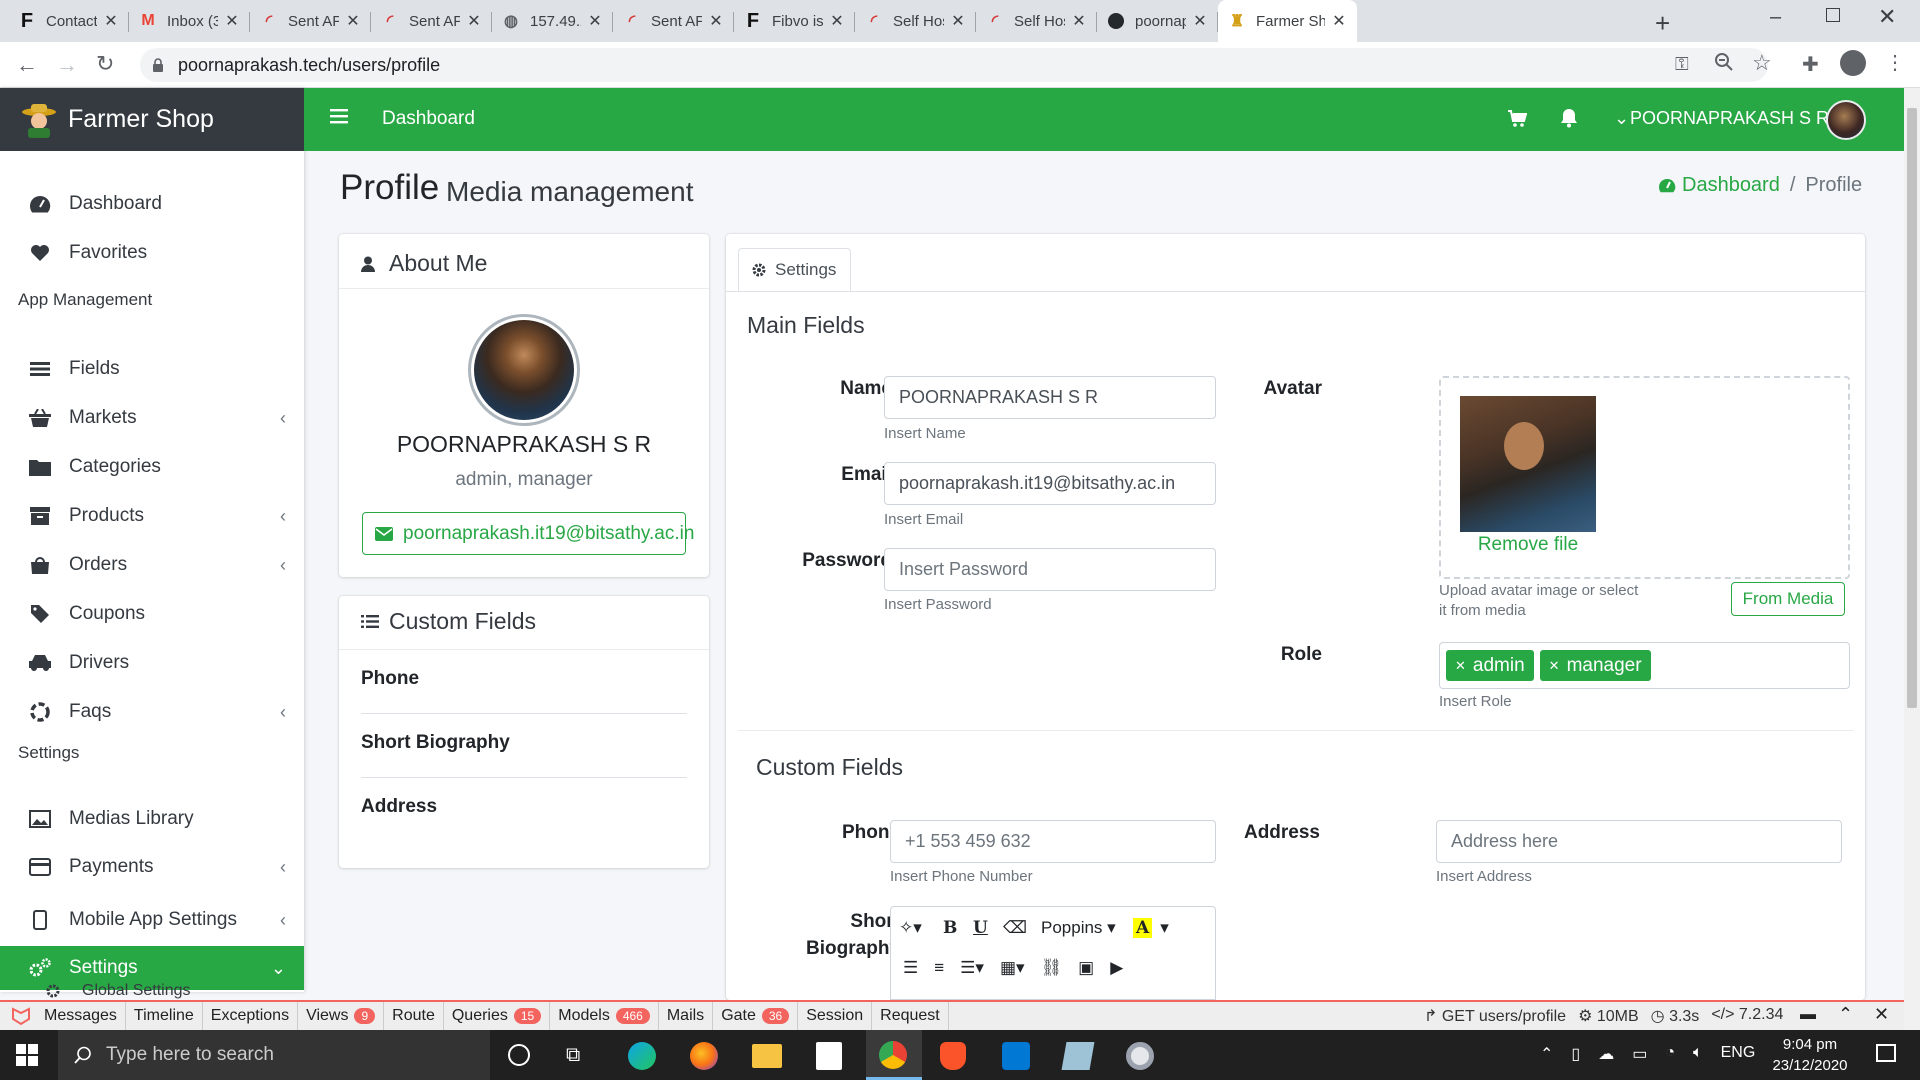 This screenshot has width=1920, height=1080. Describe the element at coordinates (794, 270) in the screenshot. I see `tab-settings: Settings` at that location.